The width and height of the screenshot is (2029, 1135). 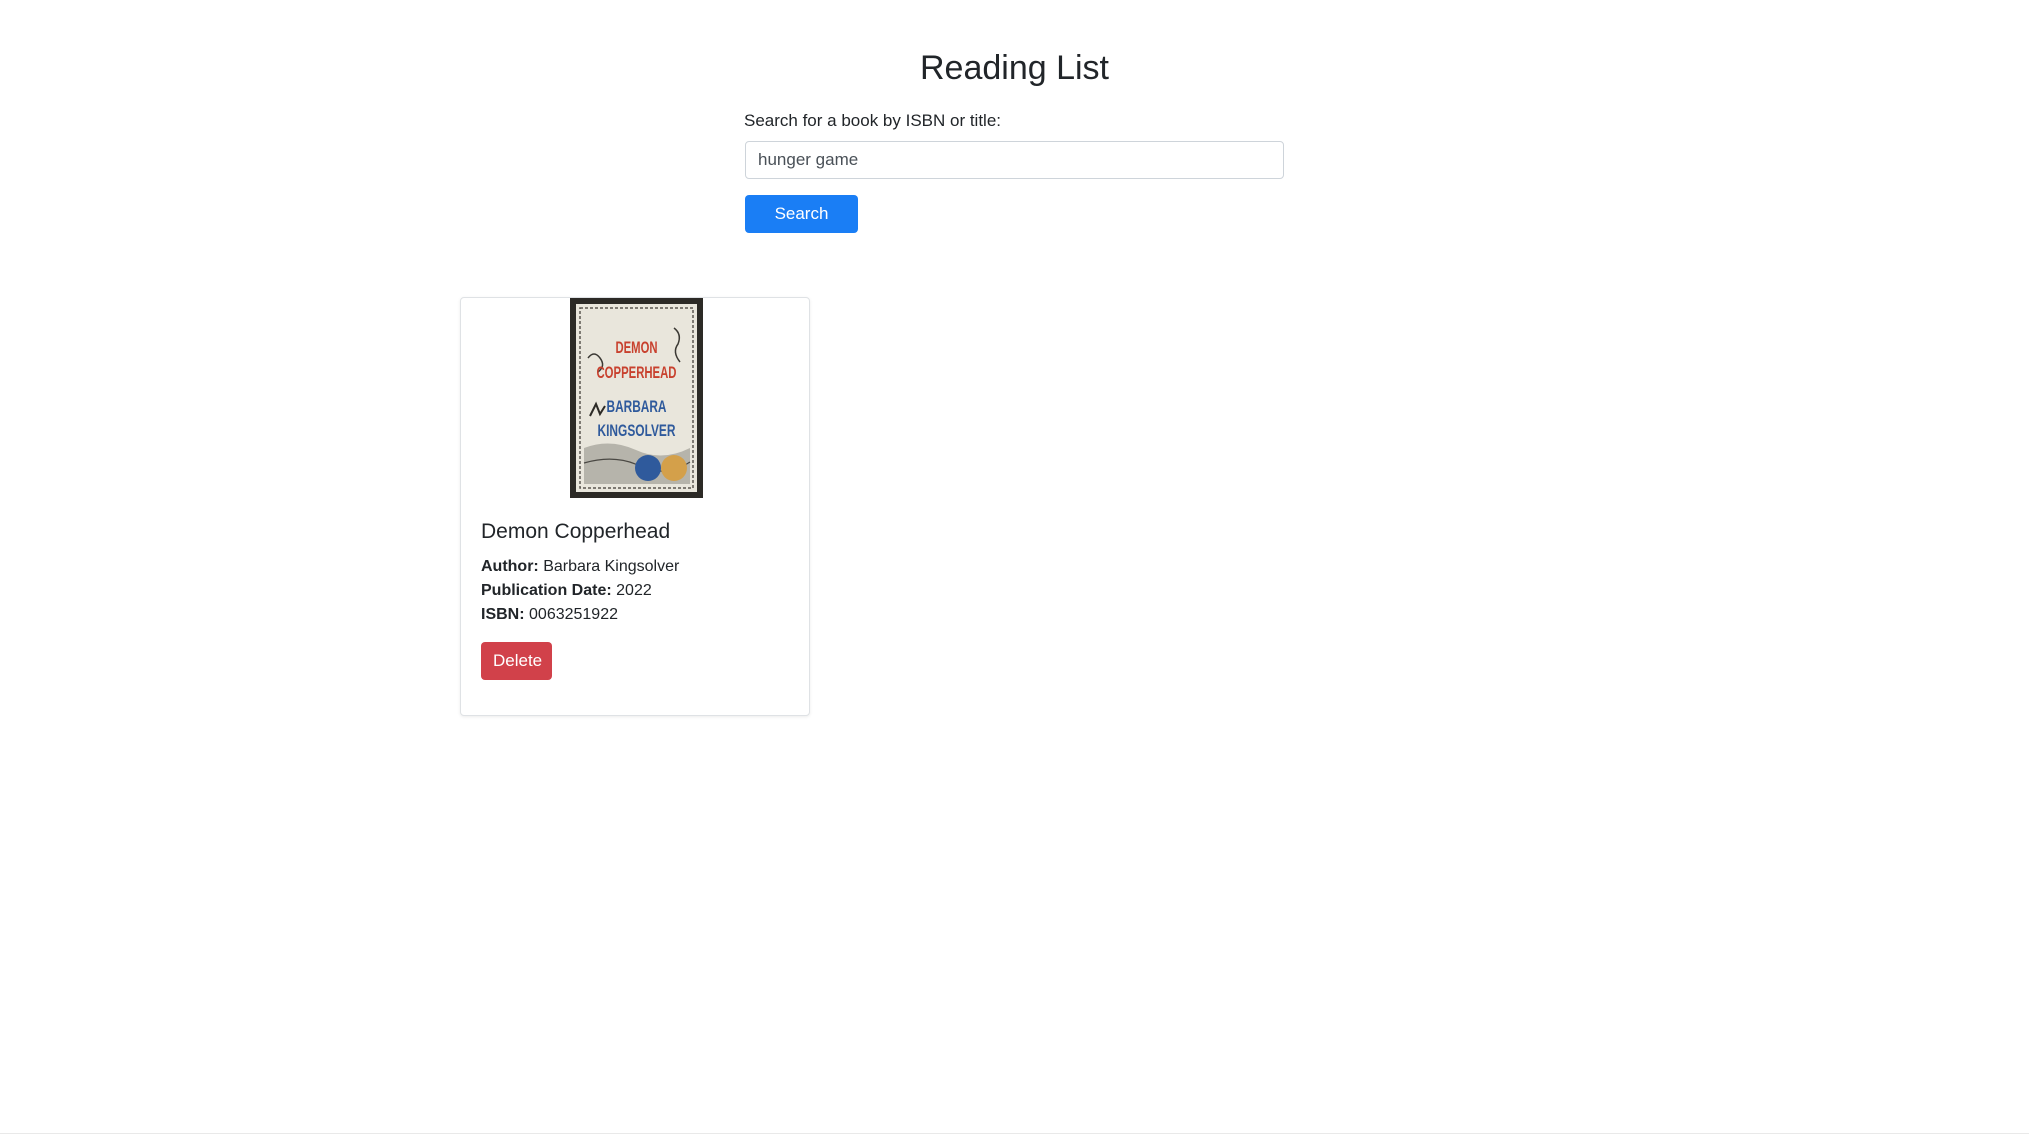 I want to click on cover-title-line1: DEMON, so click(x=637, y=347).